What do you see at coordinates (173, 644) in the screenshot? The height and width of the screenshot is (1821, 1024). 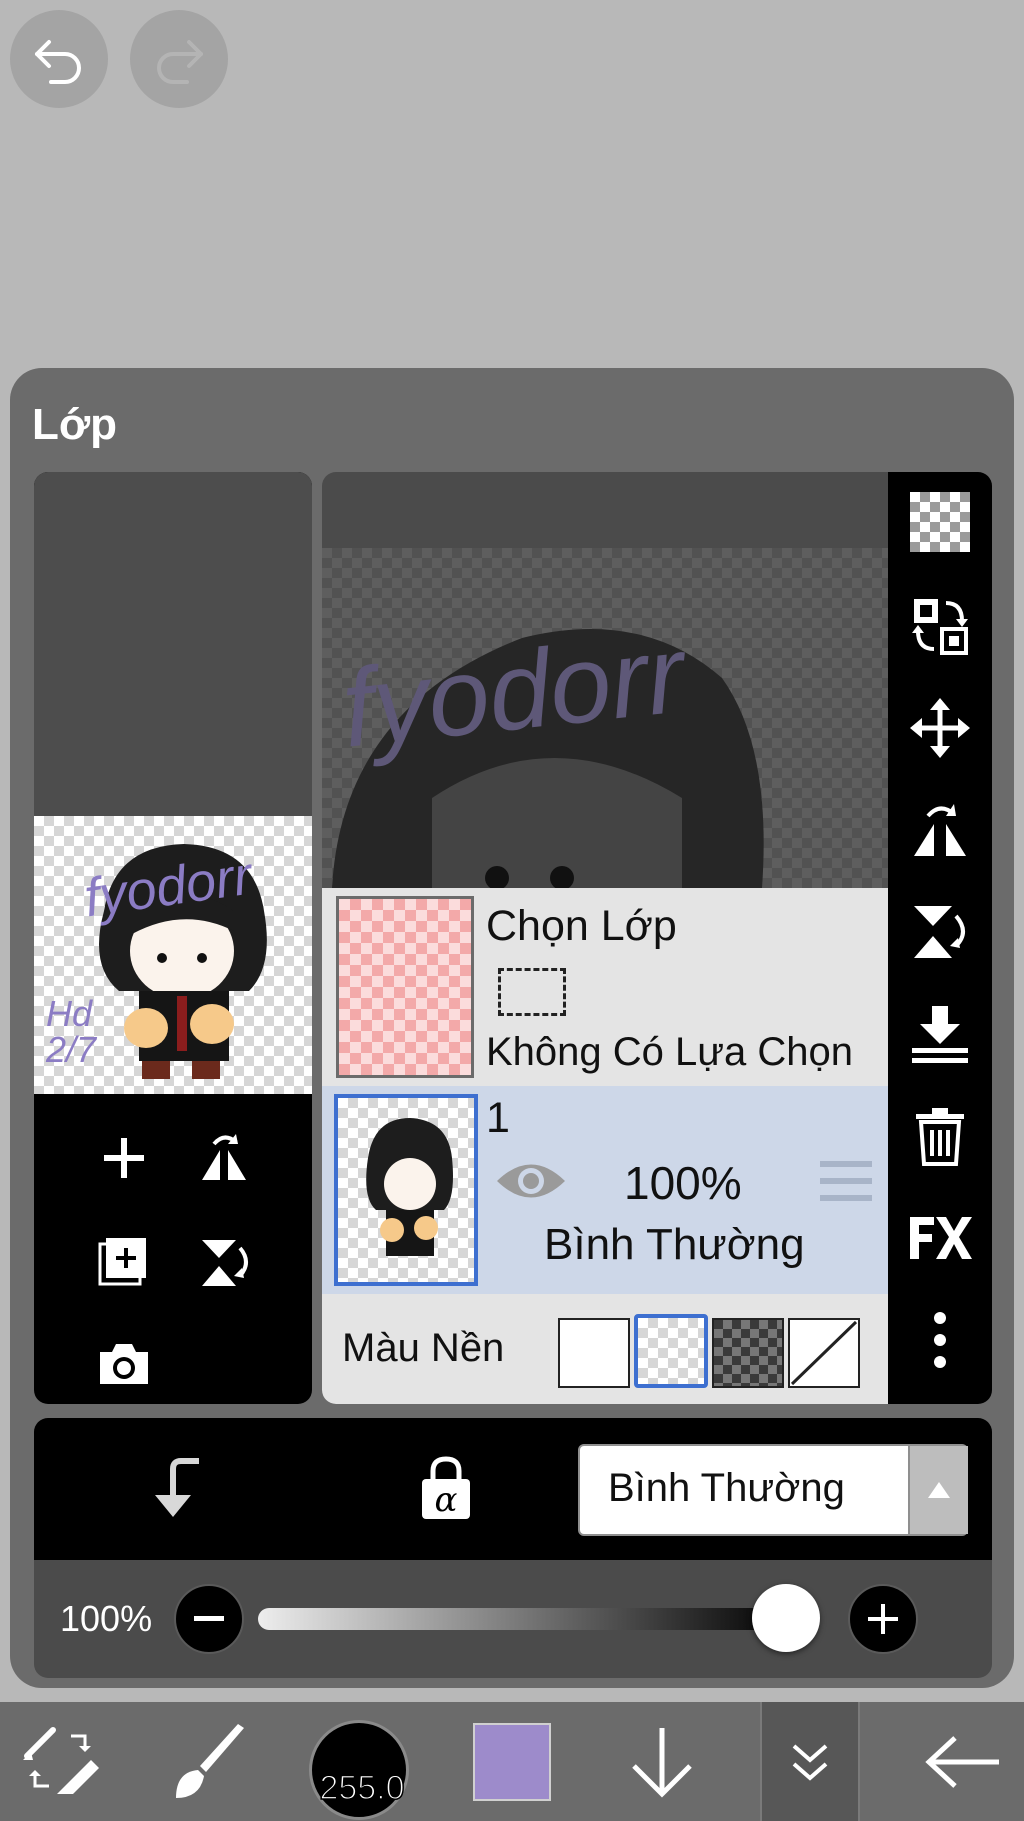 I see `canvas-overview` at bounding box center [173, 644].